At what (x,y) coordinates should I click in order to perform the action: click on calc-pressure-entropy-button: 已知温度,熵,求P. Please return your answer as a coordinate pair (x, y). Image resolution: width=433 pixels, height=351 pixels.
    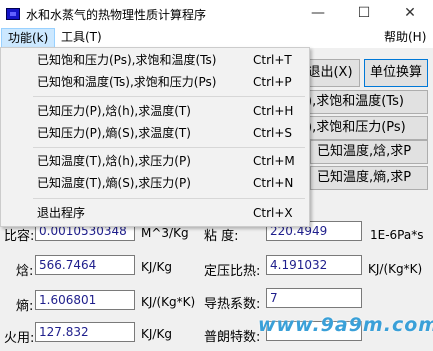
    Looking at the image, I should click on (369, 178).